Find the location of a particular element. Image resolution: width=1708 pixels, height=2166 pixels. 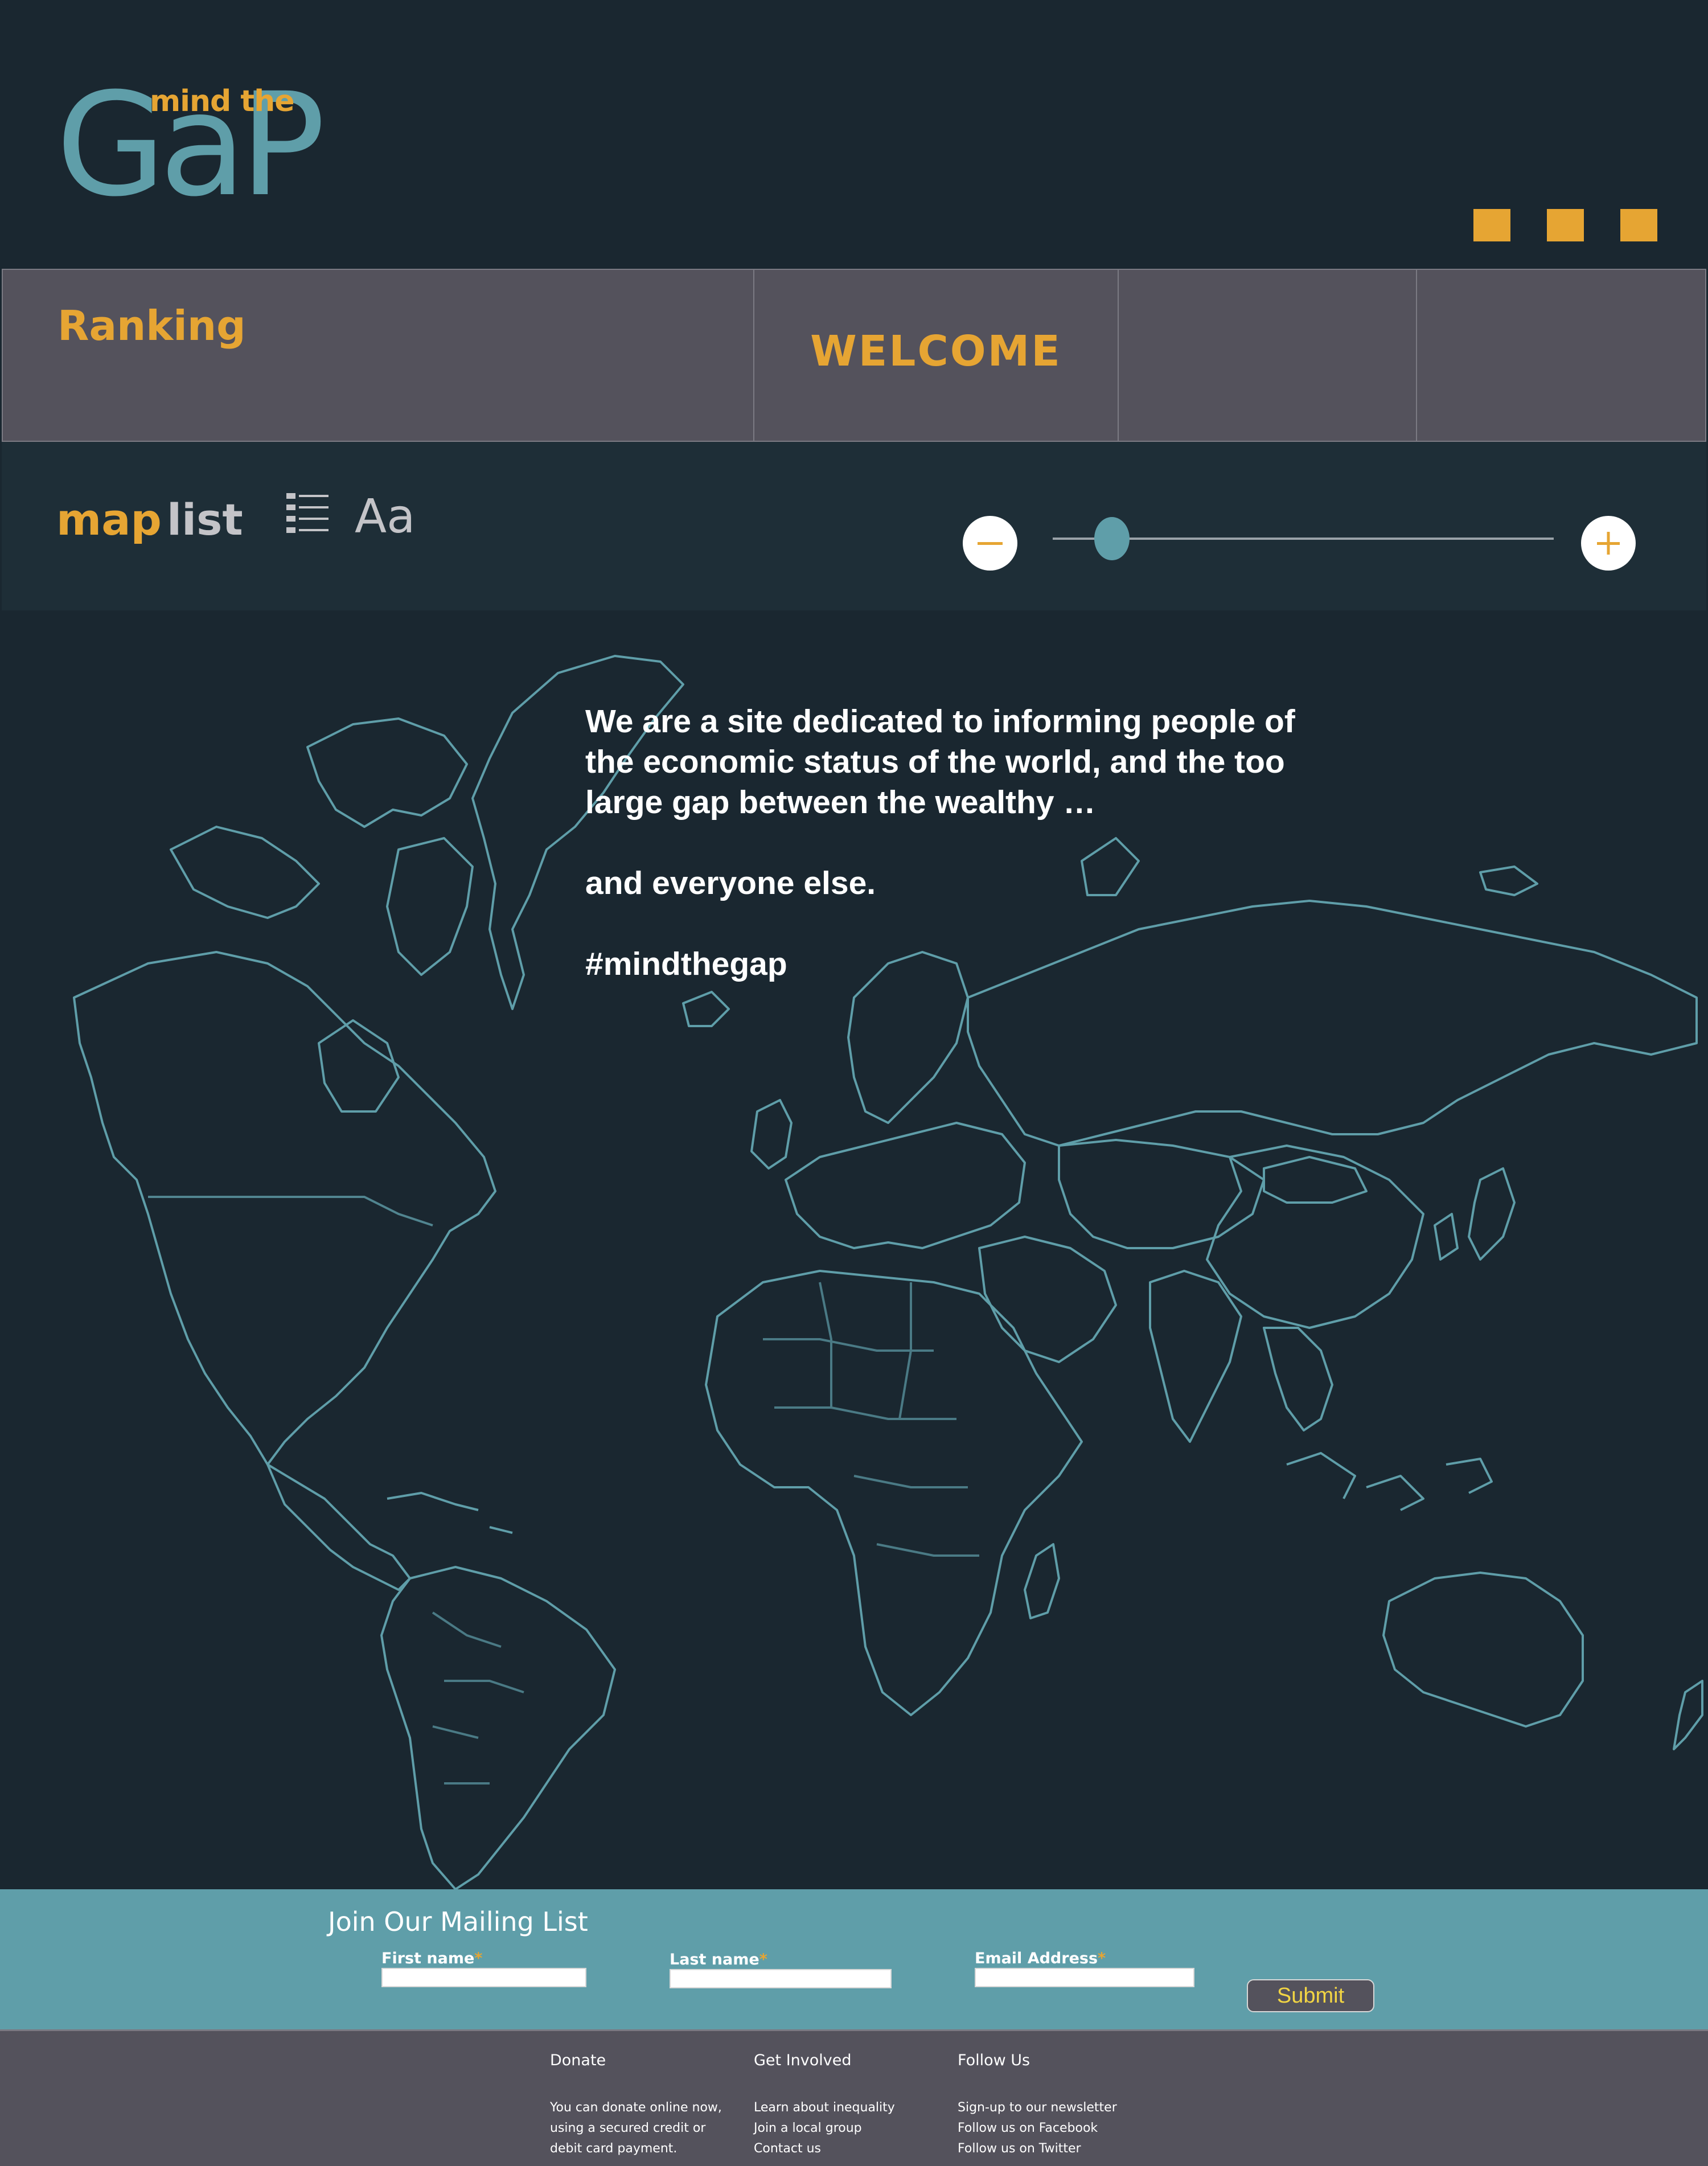

tab-bar: Ranking WELCOME is located at coordinates (854, 356).